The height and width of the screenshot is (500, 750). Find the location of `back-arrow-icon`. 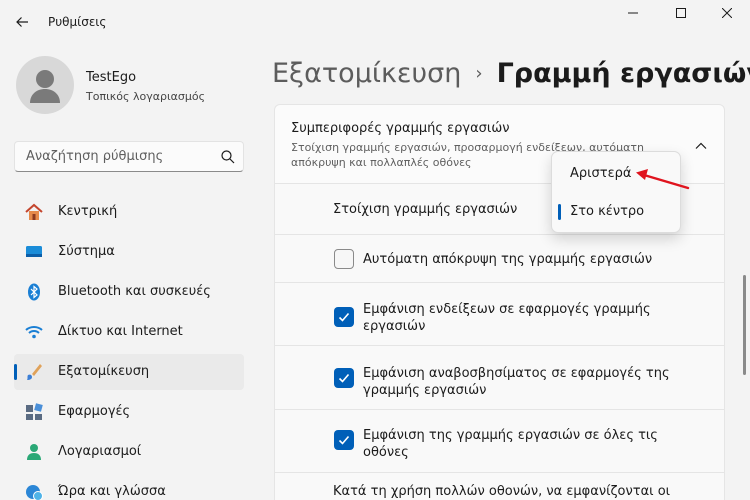

back-arrow-icon is located at coordinates (22, 22).